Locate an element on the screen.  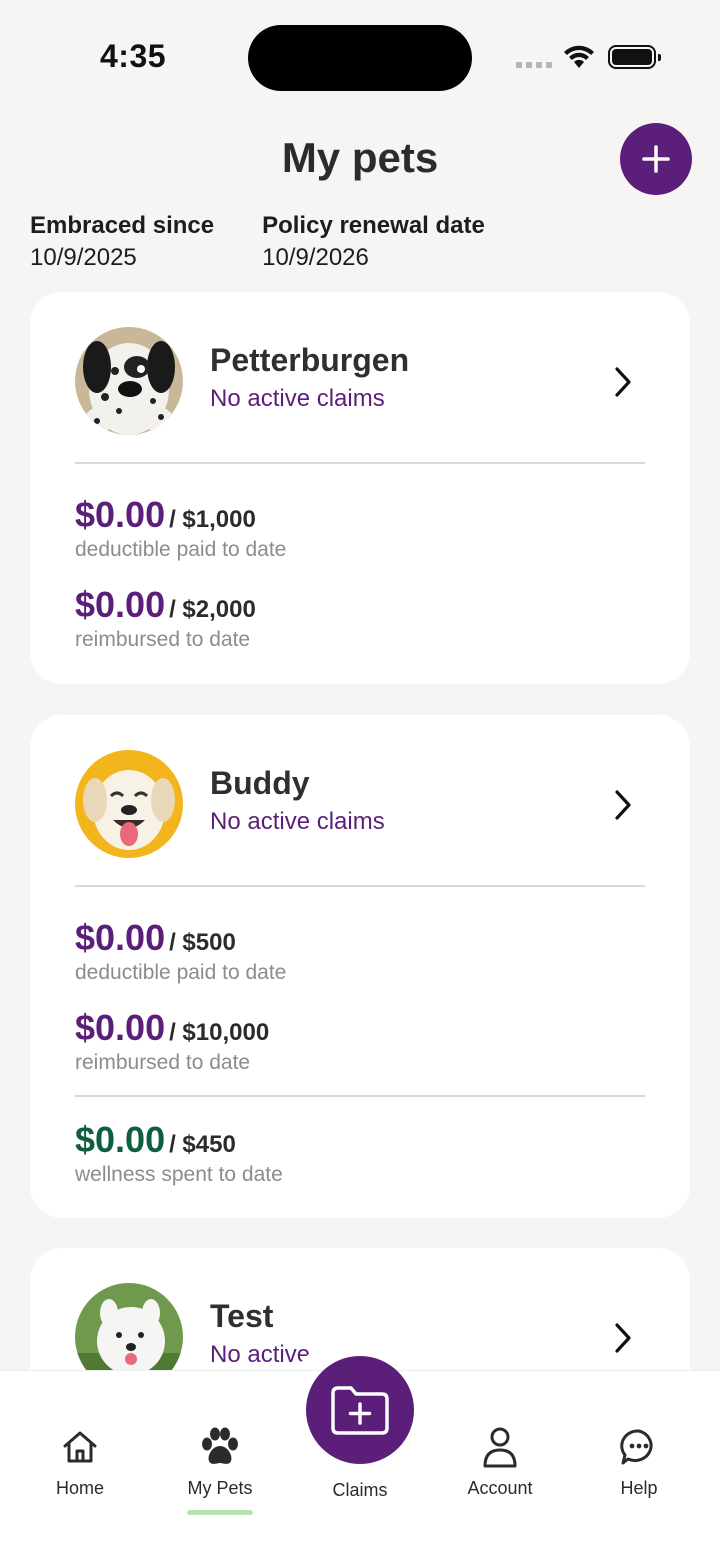
nav-claims-label: Claims is located at coordinates (360, 1490).